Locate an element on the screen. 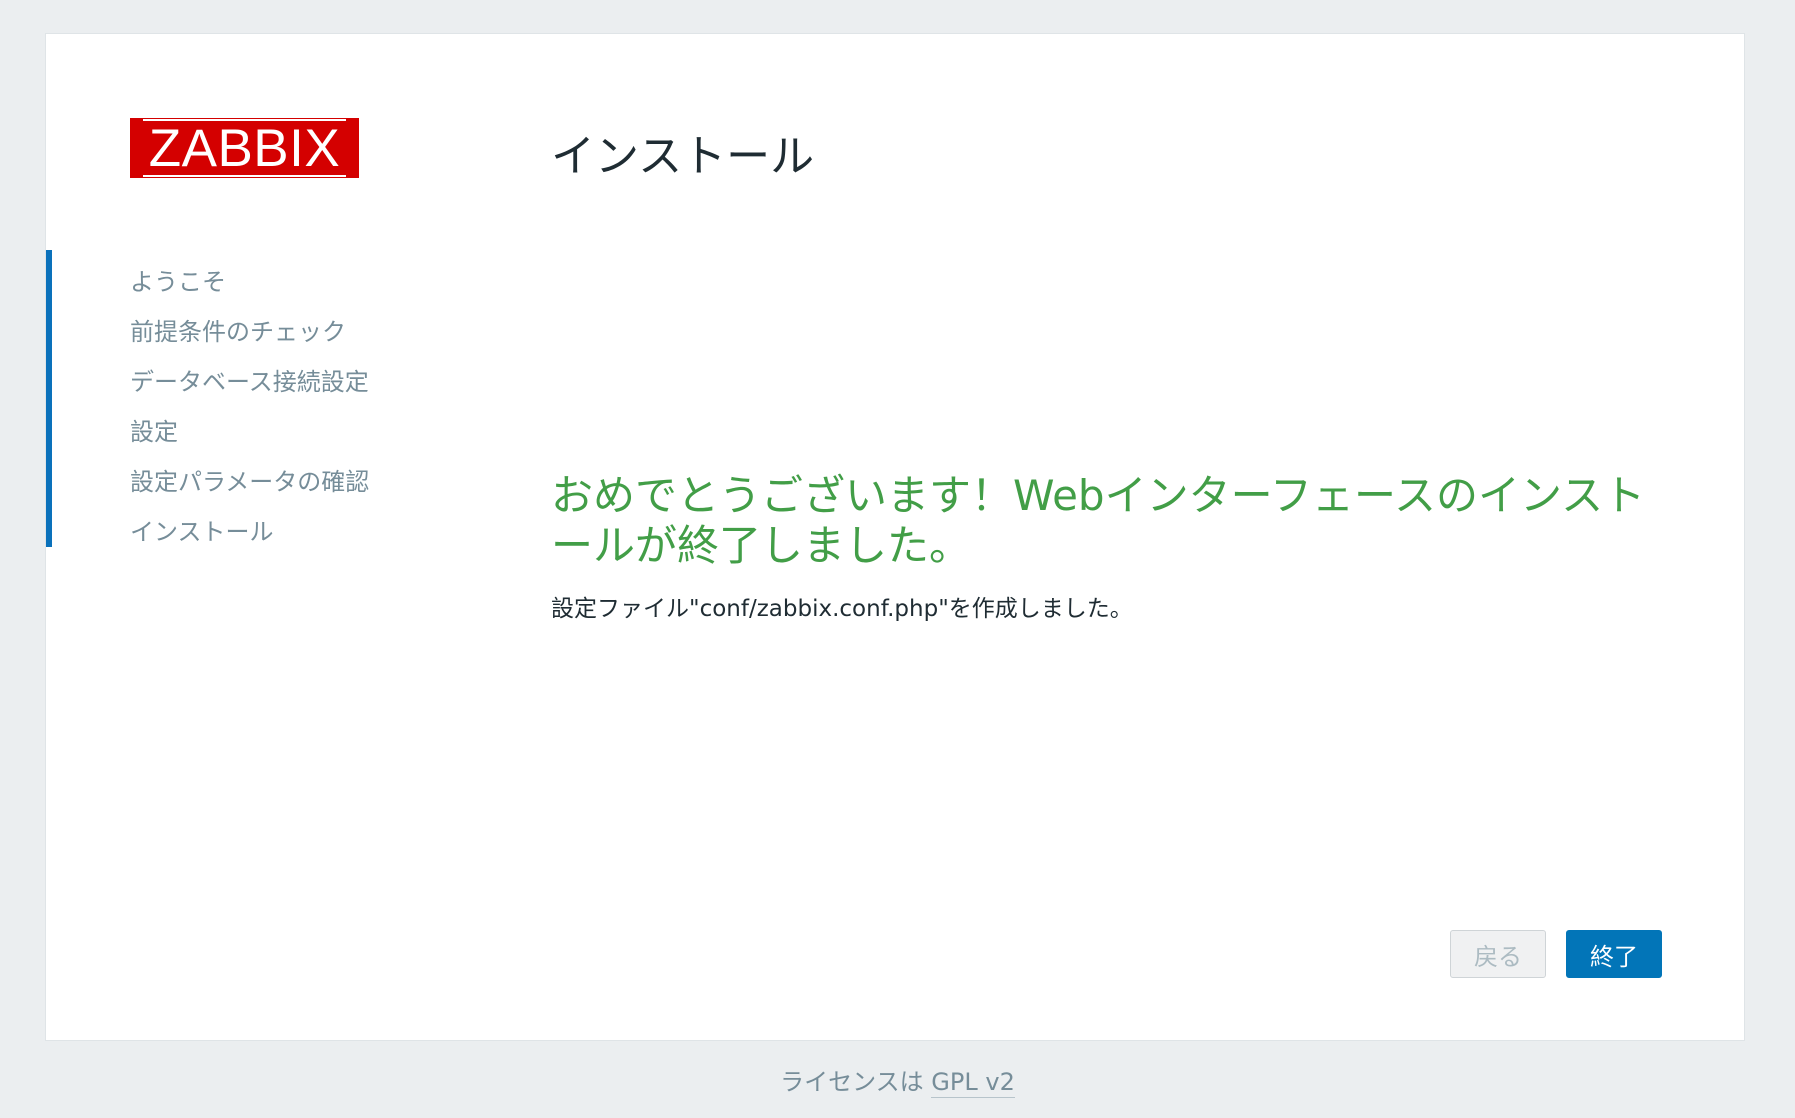  config-file-message: 設定ファイル"conf/zabbix.conf.php"を作成しました。 is located at coordinates (842, 609).